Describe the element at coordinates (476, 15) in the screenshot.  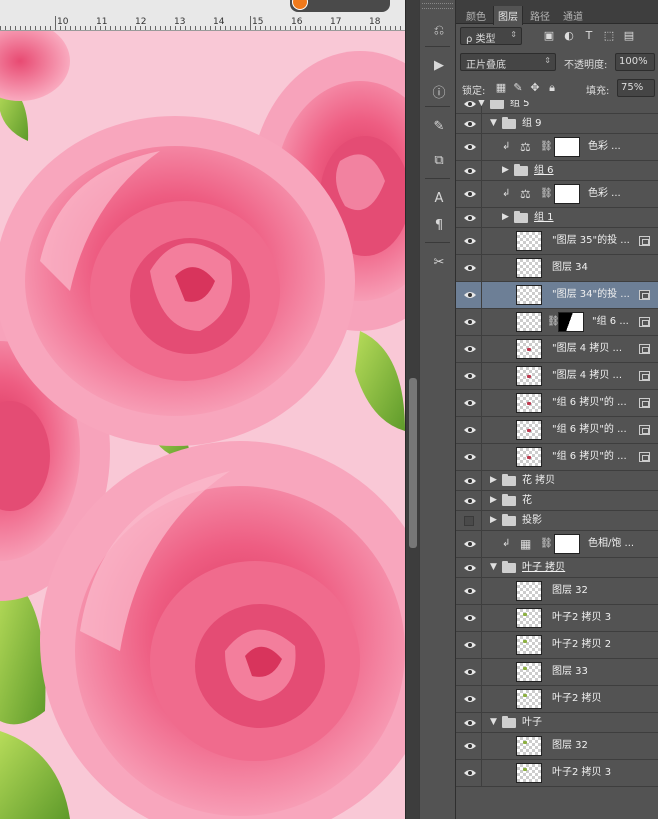
I see `tab-color: 颜色` at that location.